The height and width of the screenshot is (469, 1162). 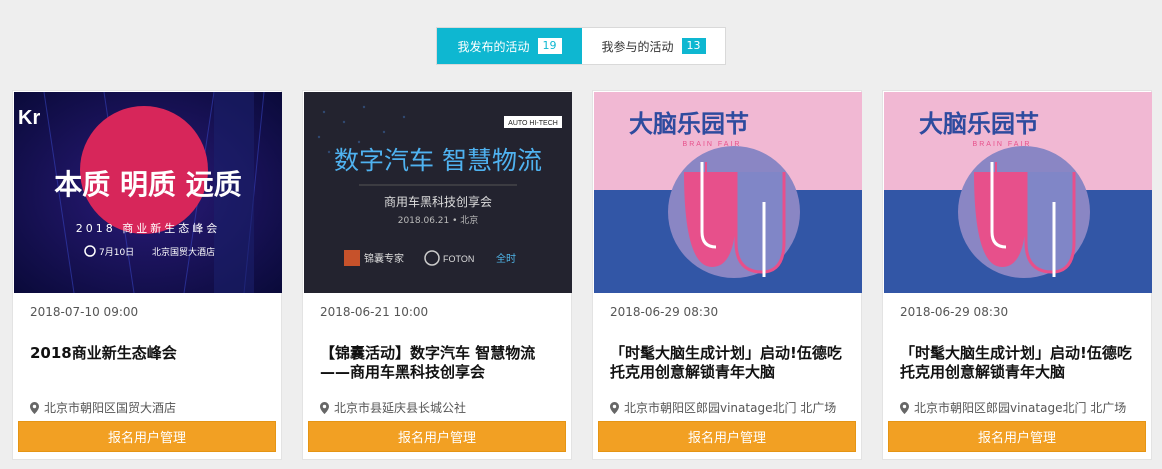 What do you see at coordinates (110, 408) in the screenshot?
I see `event-location-text: 北京市朝阳区国贸大酒店` at bounding box center [110, 408].